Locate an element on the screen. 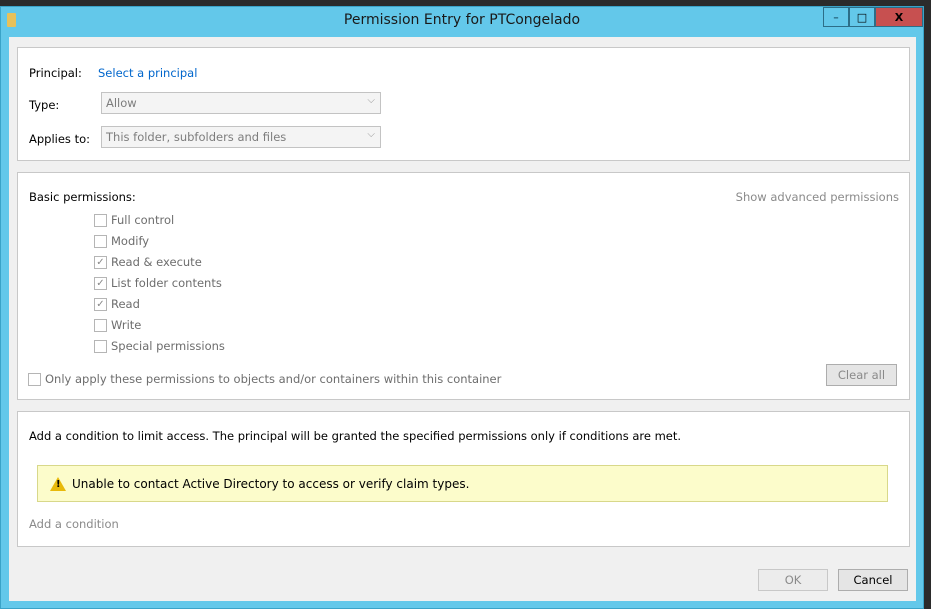  type-label: Type: is located at coordinates (44, 105).